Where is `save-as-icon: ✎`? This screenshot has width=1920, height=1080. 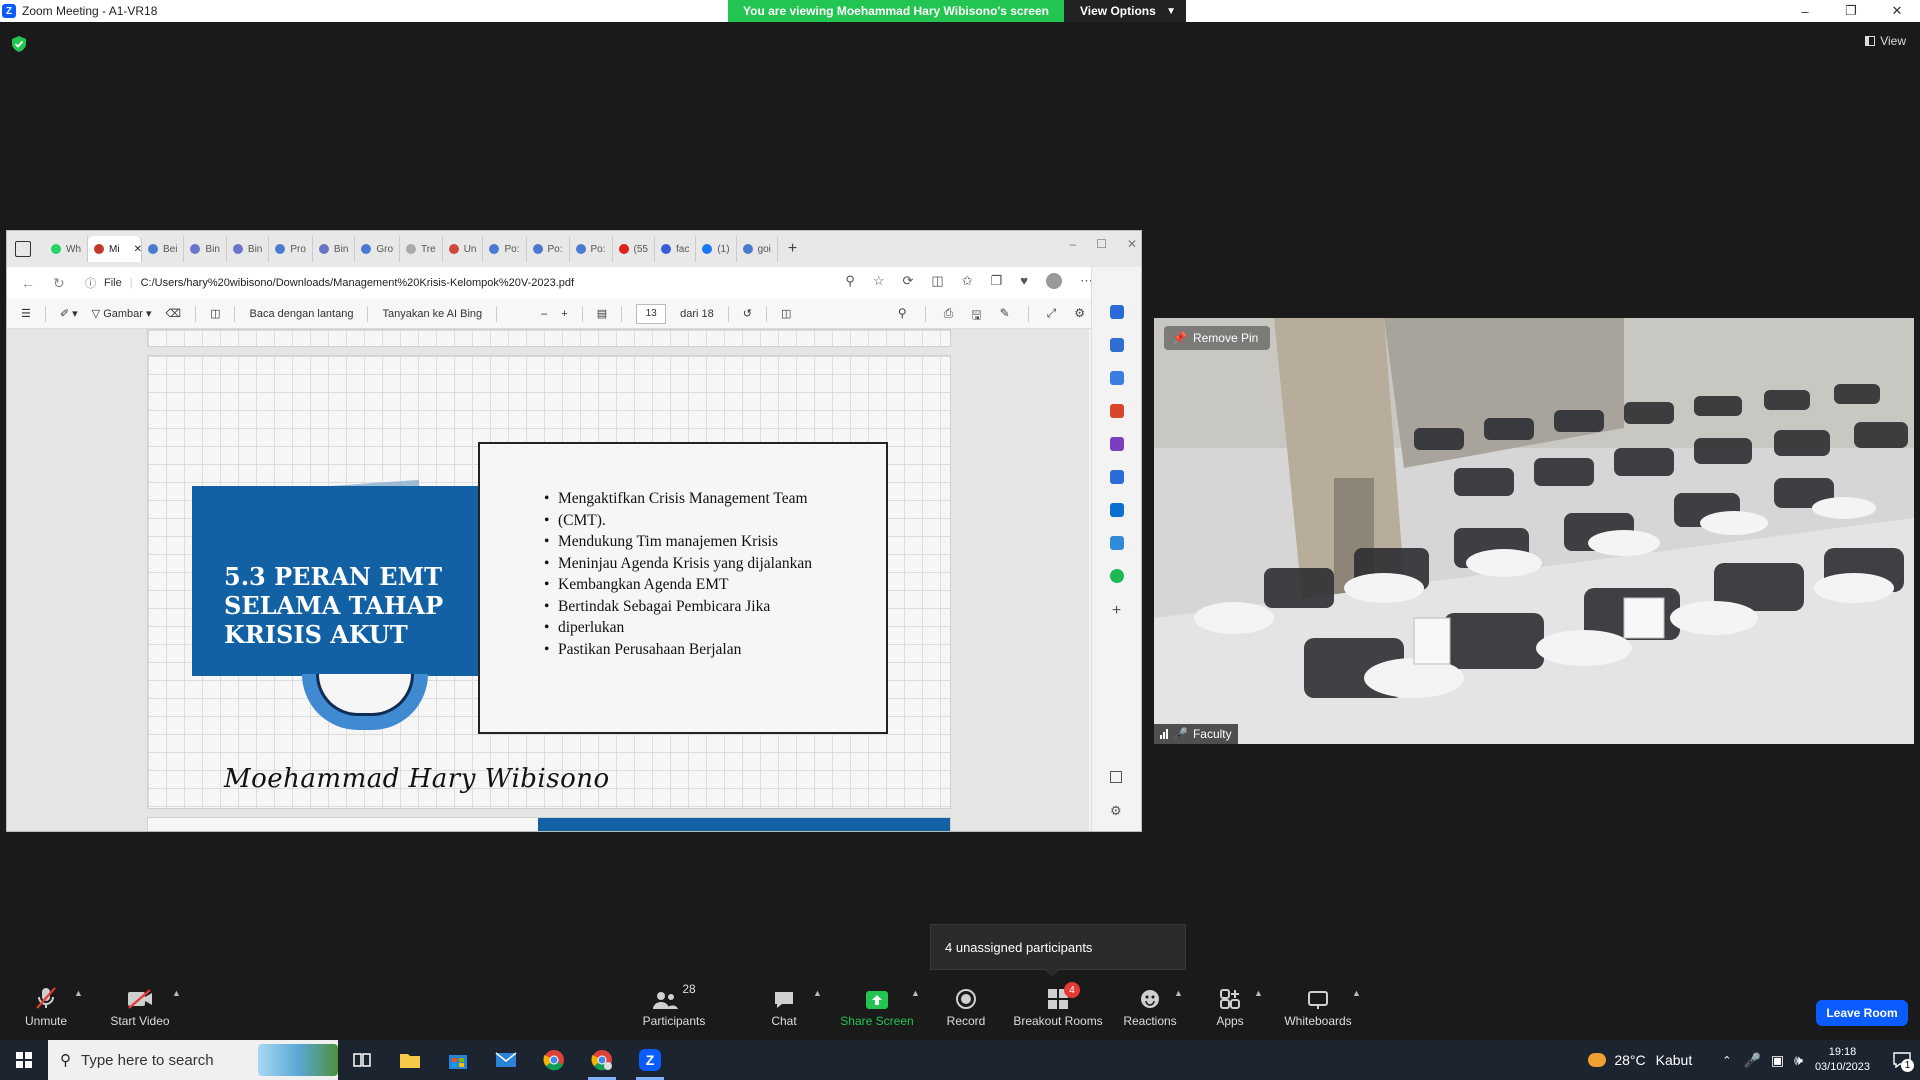
save-as-icon: ✎ is located at coordinates (1005, 316).